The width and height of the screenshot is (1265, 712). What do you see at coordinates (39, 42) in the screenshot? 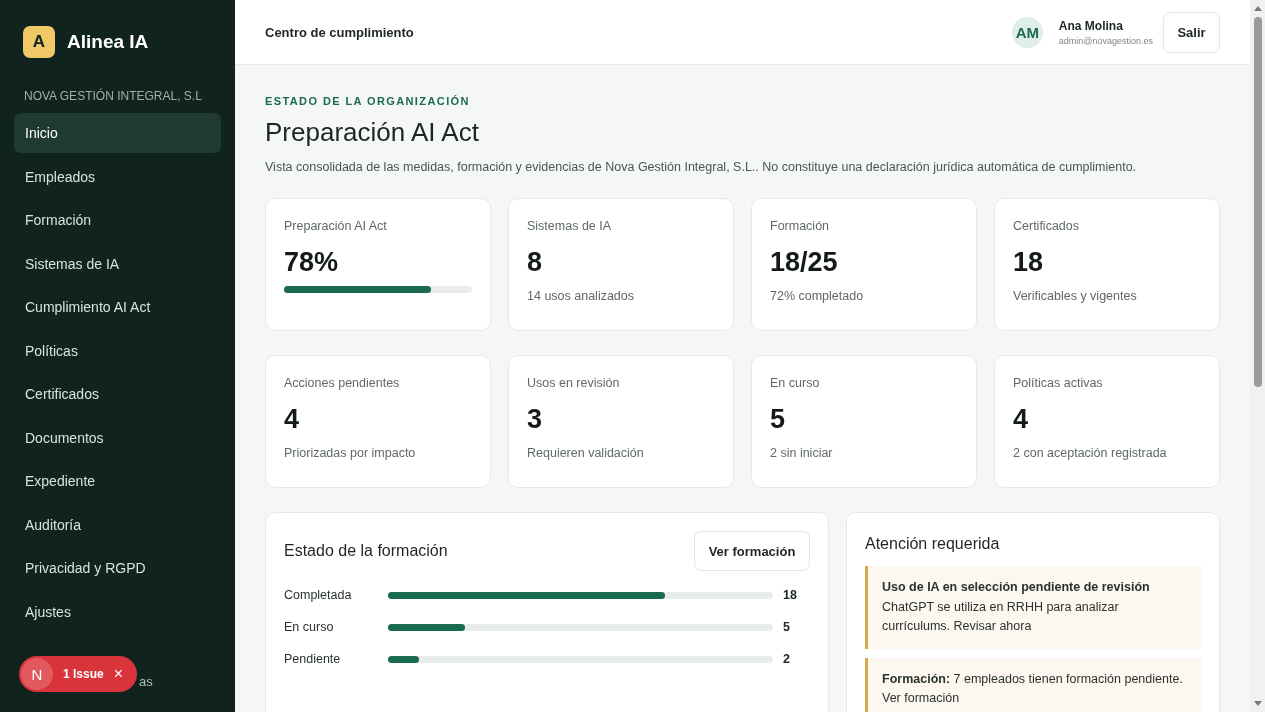
I see `logo-icon: A` at bounding box center [39, 42].